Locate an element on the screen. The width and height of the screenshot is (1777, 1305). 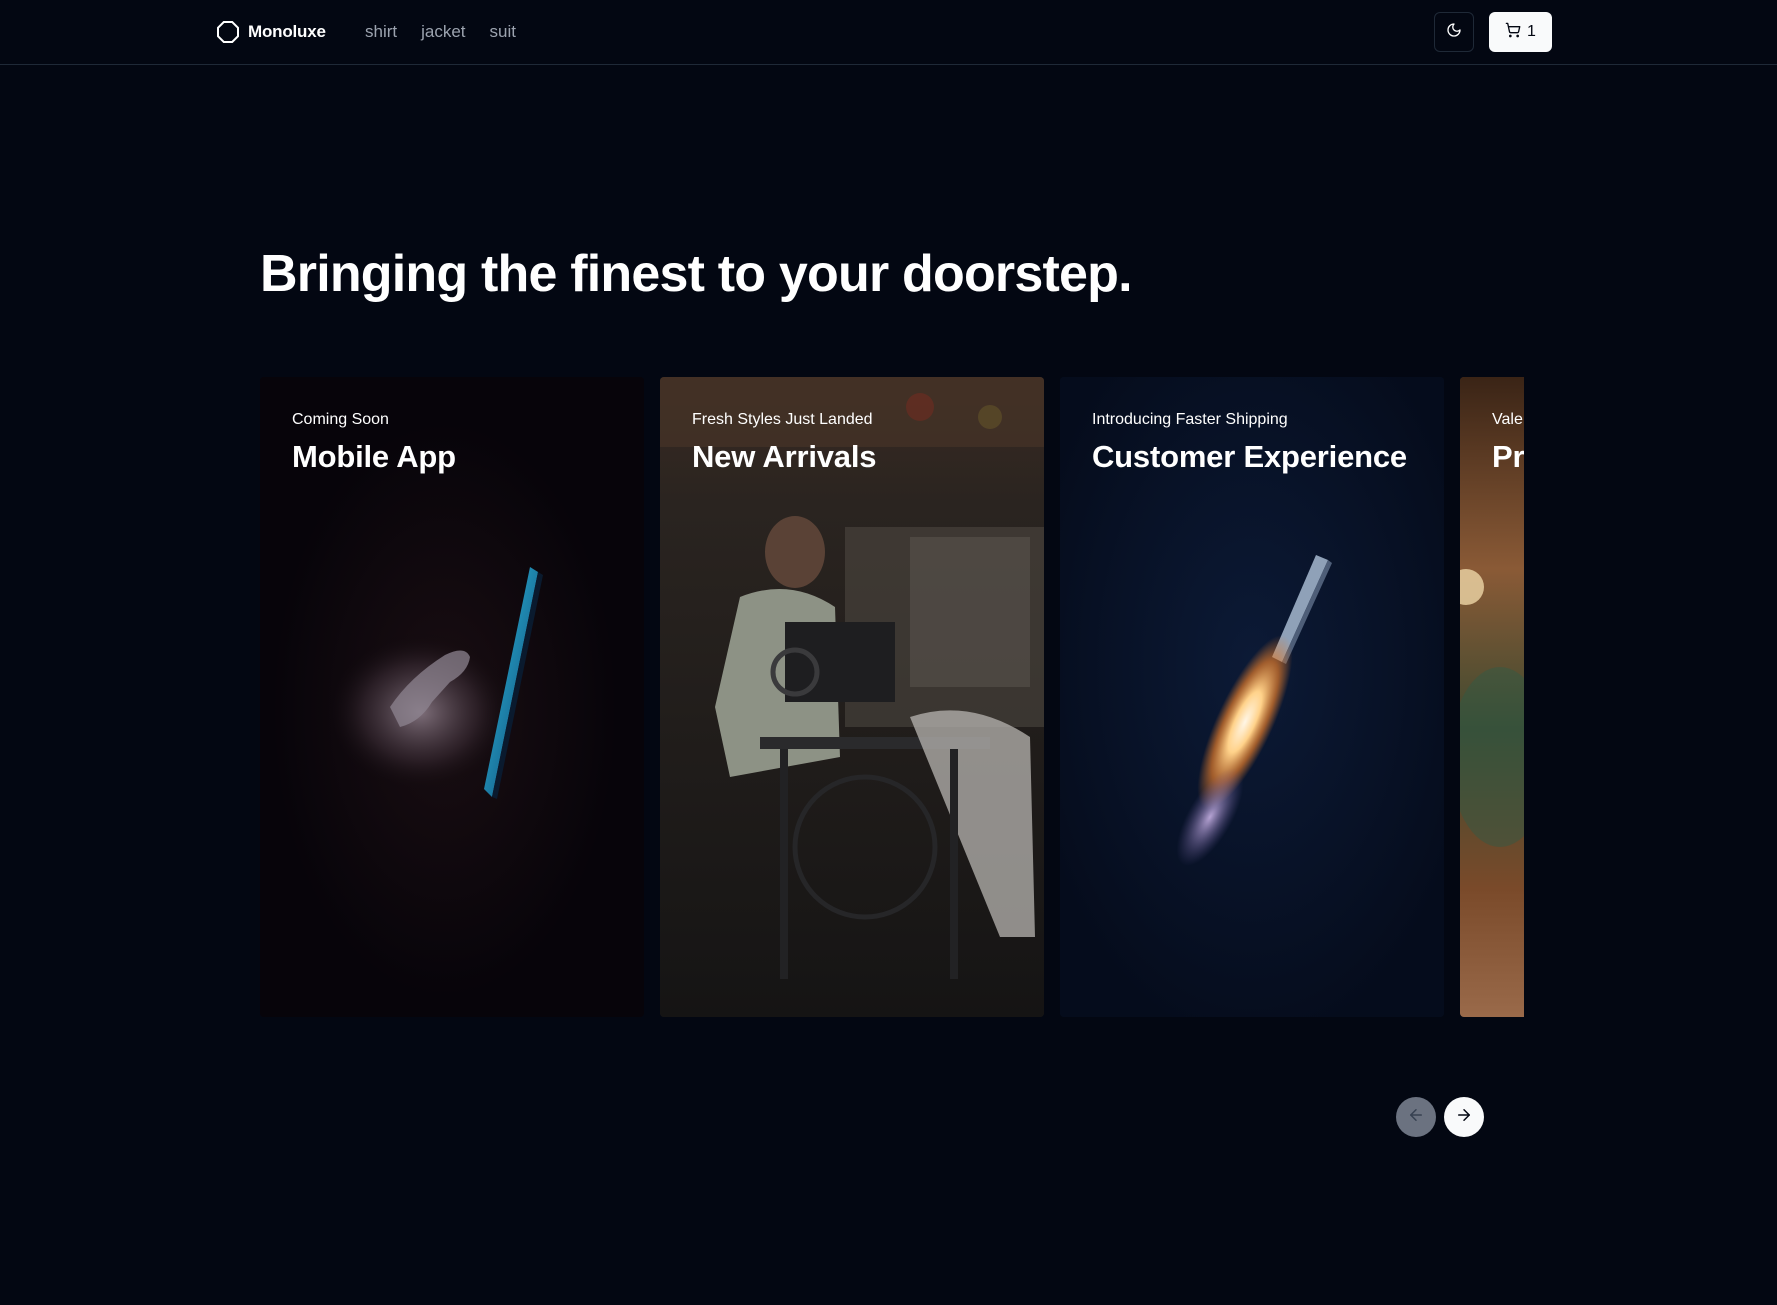
brand-name: Monoluxe is located at coordinates (287, 31).